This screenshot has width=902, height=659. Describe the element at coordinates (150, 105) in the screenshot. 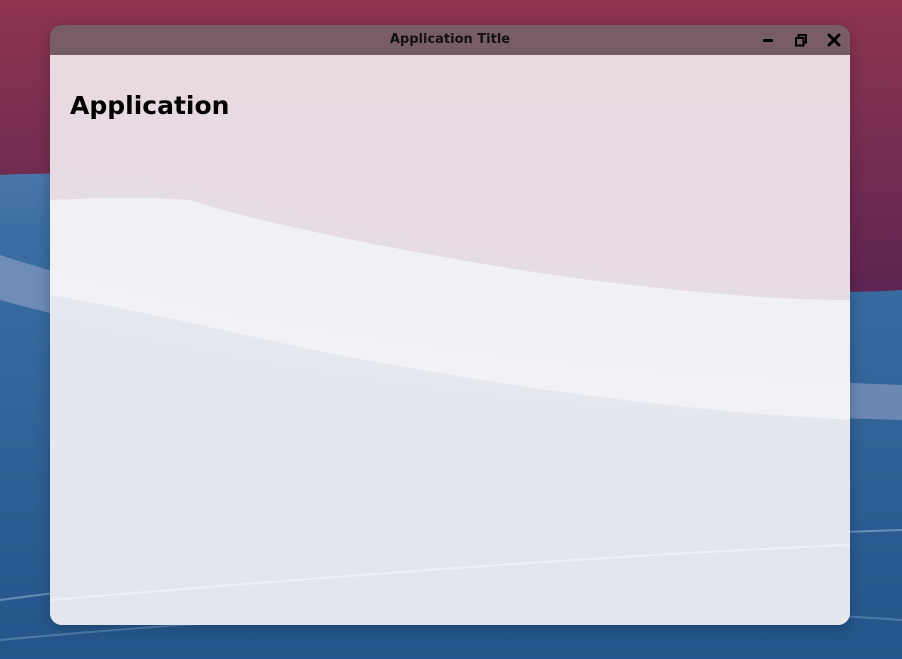

I see `app-heading: Application` at that location.